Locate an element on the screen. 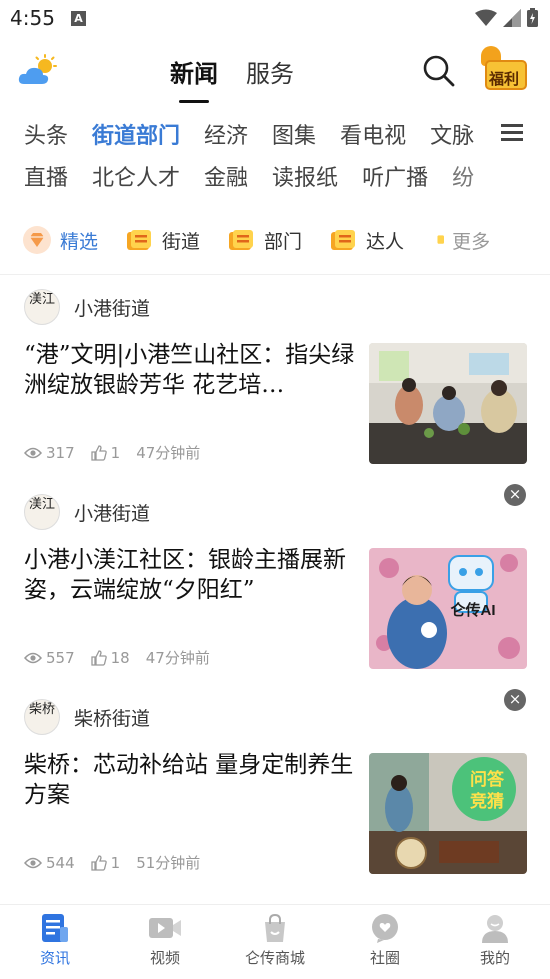 Image resolution: width=550 pixels, height=979 pixels. thumbnail-caption: 问答 is located at coordinates (487, 779).